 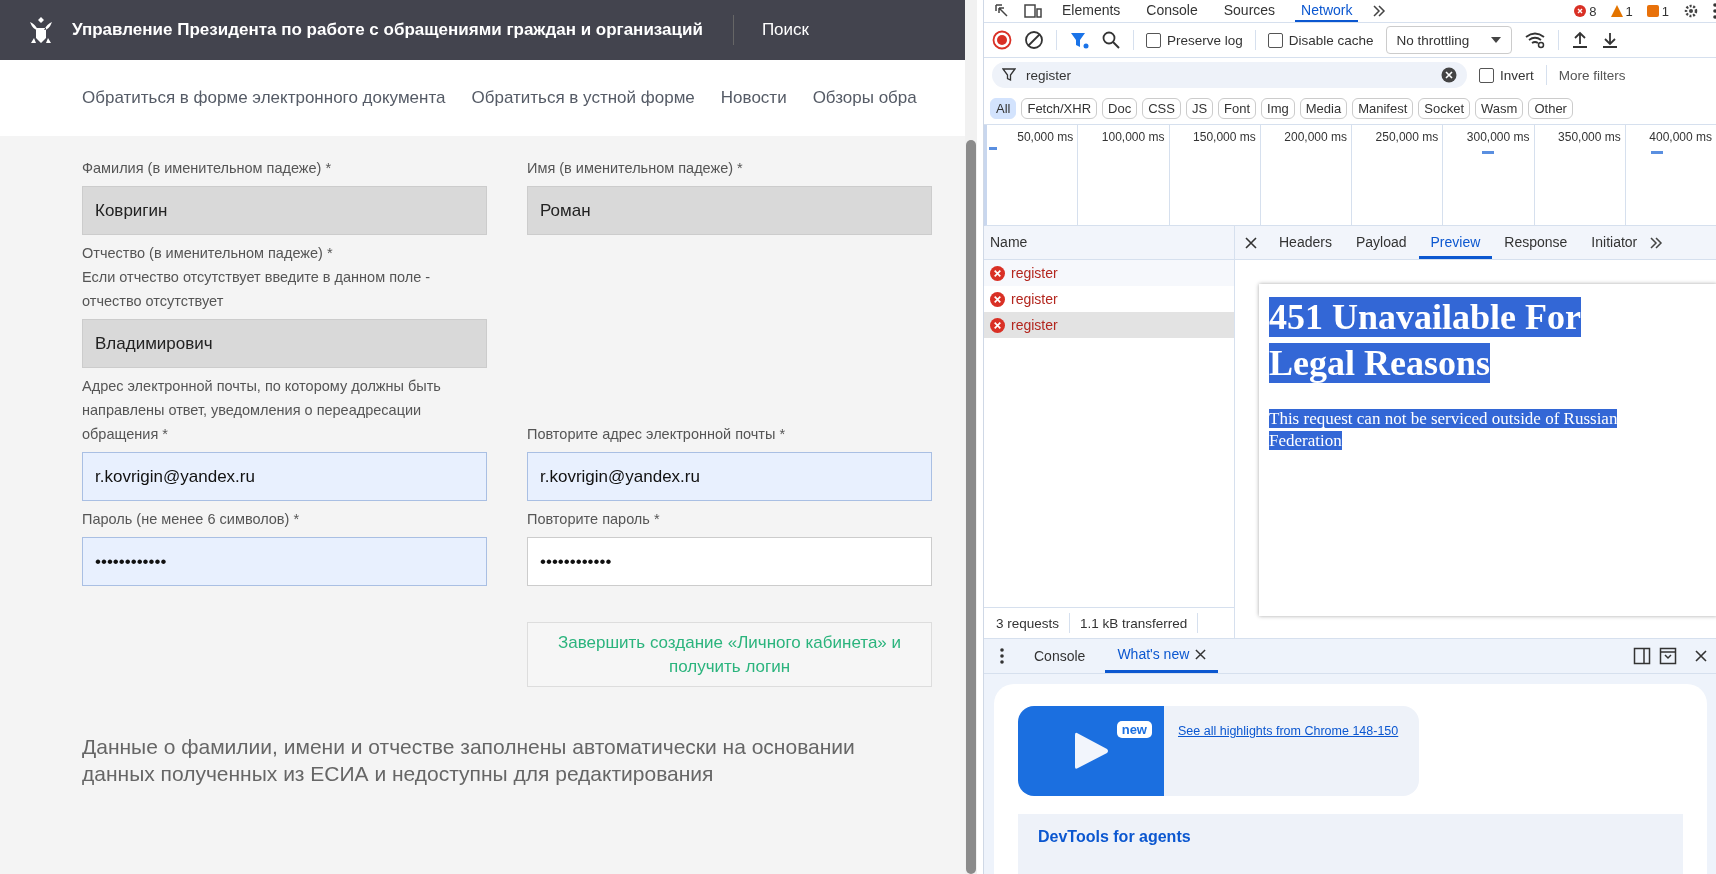 What do you see at coordinates (1665, 11) in the screenshot?
I see `issue-count: 1` at bounding box center [1665, 11].